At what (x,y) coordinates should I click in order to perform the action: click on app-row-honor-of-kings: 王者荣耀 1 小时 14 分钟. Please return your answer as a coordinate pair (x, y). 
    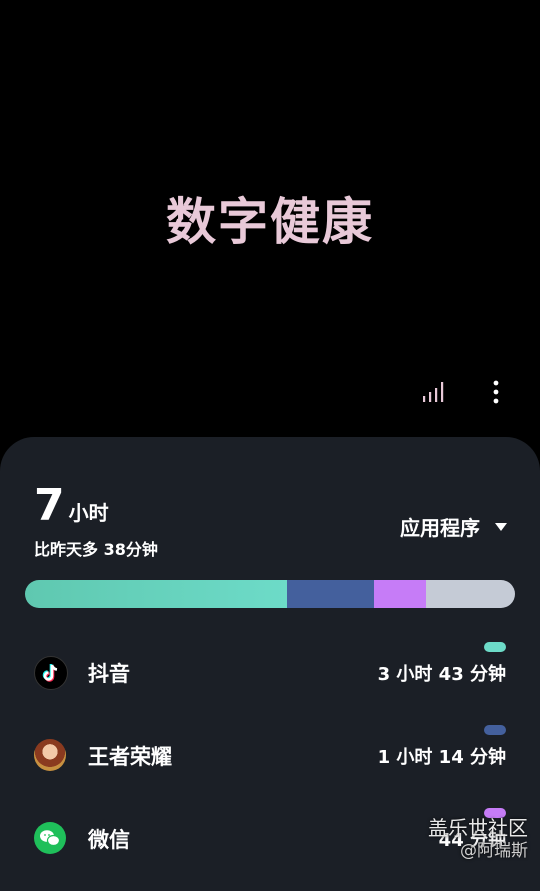
    Looking at the image, I should click on (270, 755).